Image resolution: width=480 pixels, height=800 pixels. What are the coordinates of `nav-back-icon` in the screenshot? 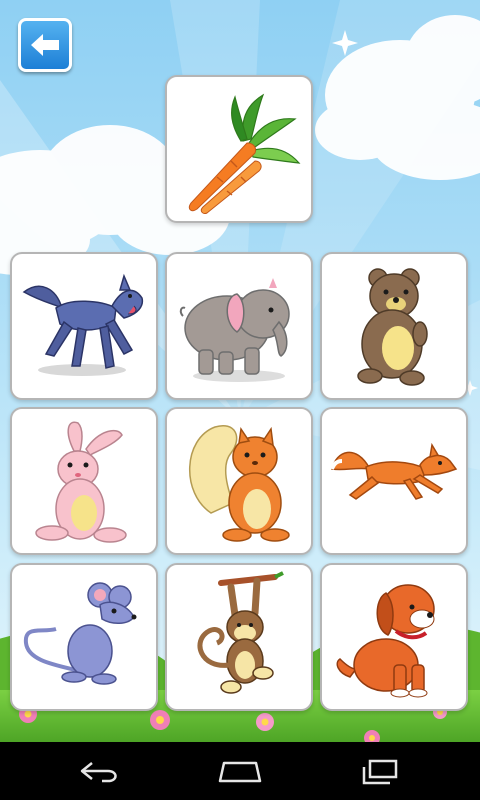 It's located at (98, 772).